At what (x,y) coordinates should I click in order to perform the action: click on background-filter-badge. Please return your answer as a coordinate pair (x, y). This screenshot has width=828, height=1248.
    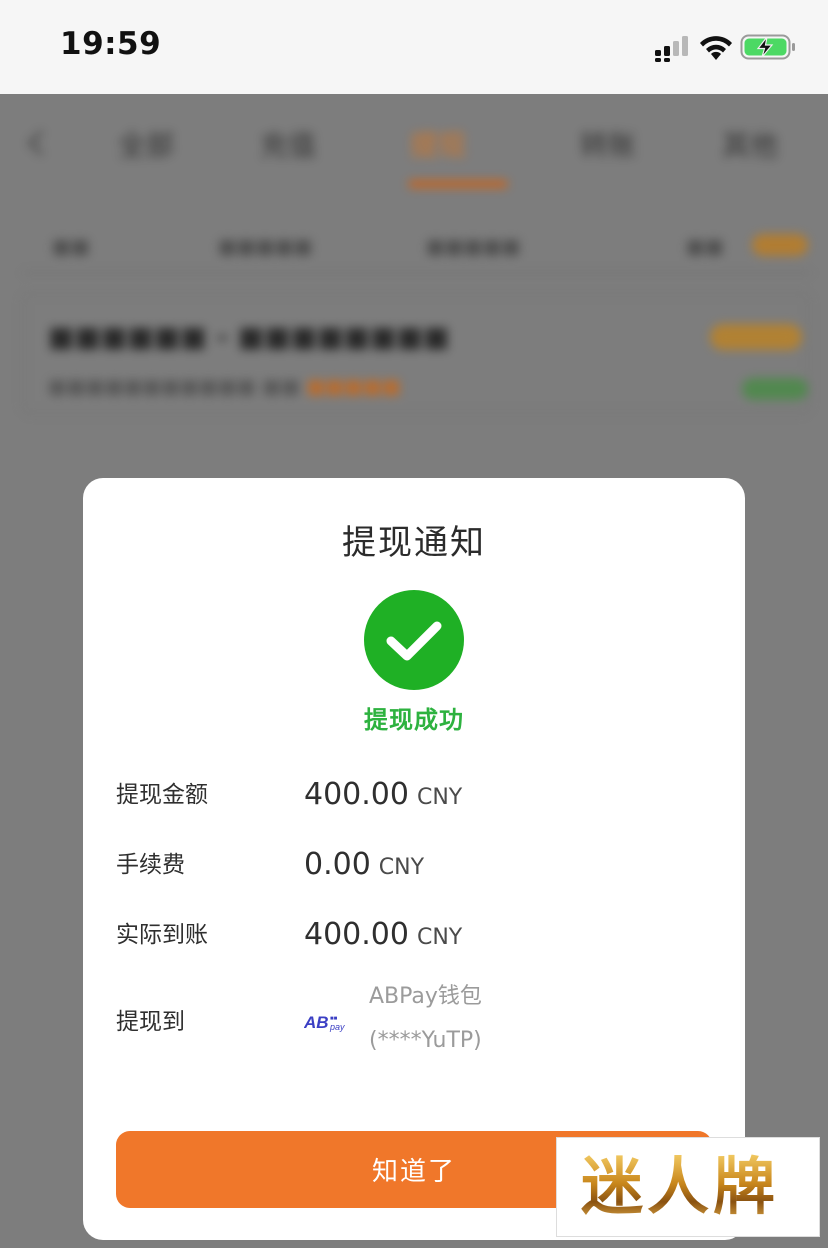
    Looking at the image, I should click on (780, 245).